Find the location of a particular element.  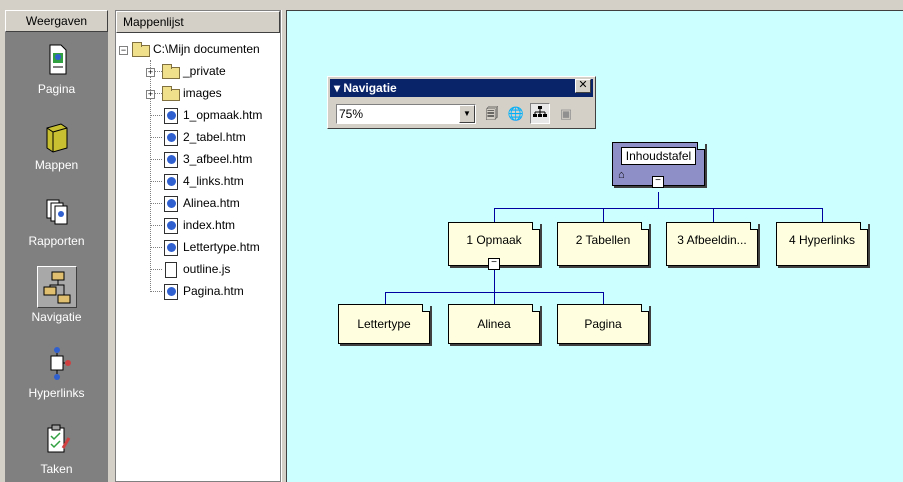

home-icon: ⌂ is located at coordinates (621, 175).